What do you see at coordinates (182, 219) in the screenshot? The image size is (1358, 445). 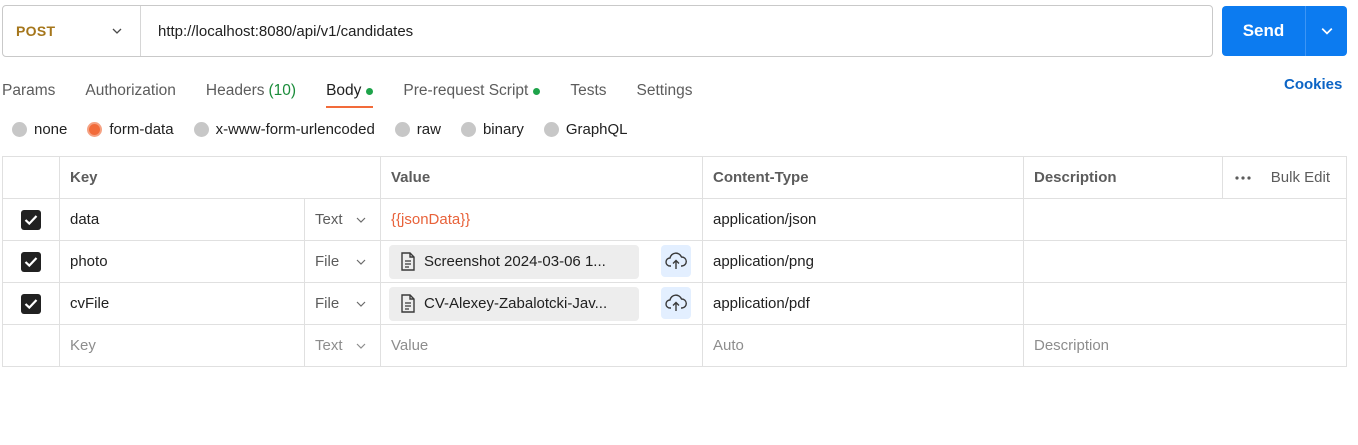 I see `key-input: data` at bounding box center [182, 219].